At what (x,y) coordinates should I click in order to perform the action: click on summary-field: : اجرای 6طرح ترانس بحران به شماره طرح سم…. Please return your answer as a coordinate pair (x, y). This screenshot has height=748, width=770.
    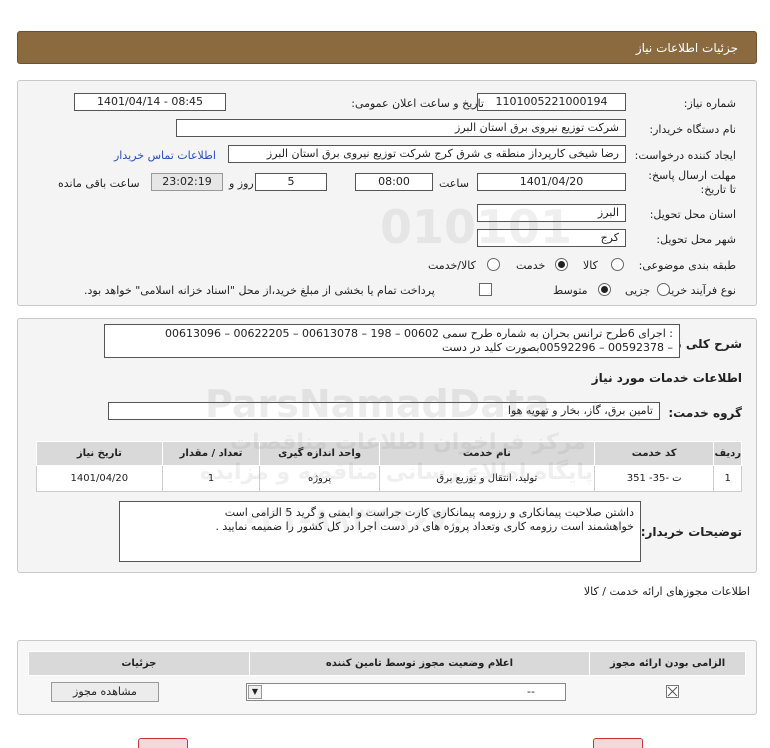
    Looking at the image, I should click on (392, 341).